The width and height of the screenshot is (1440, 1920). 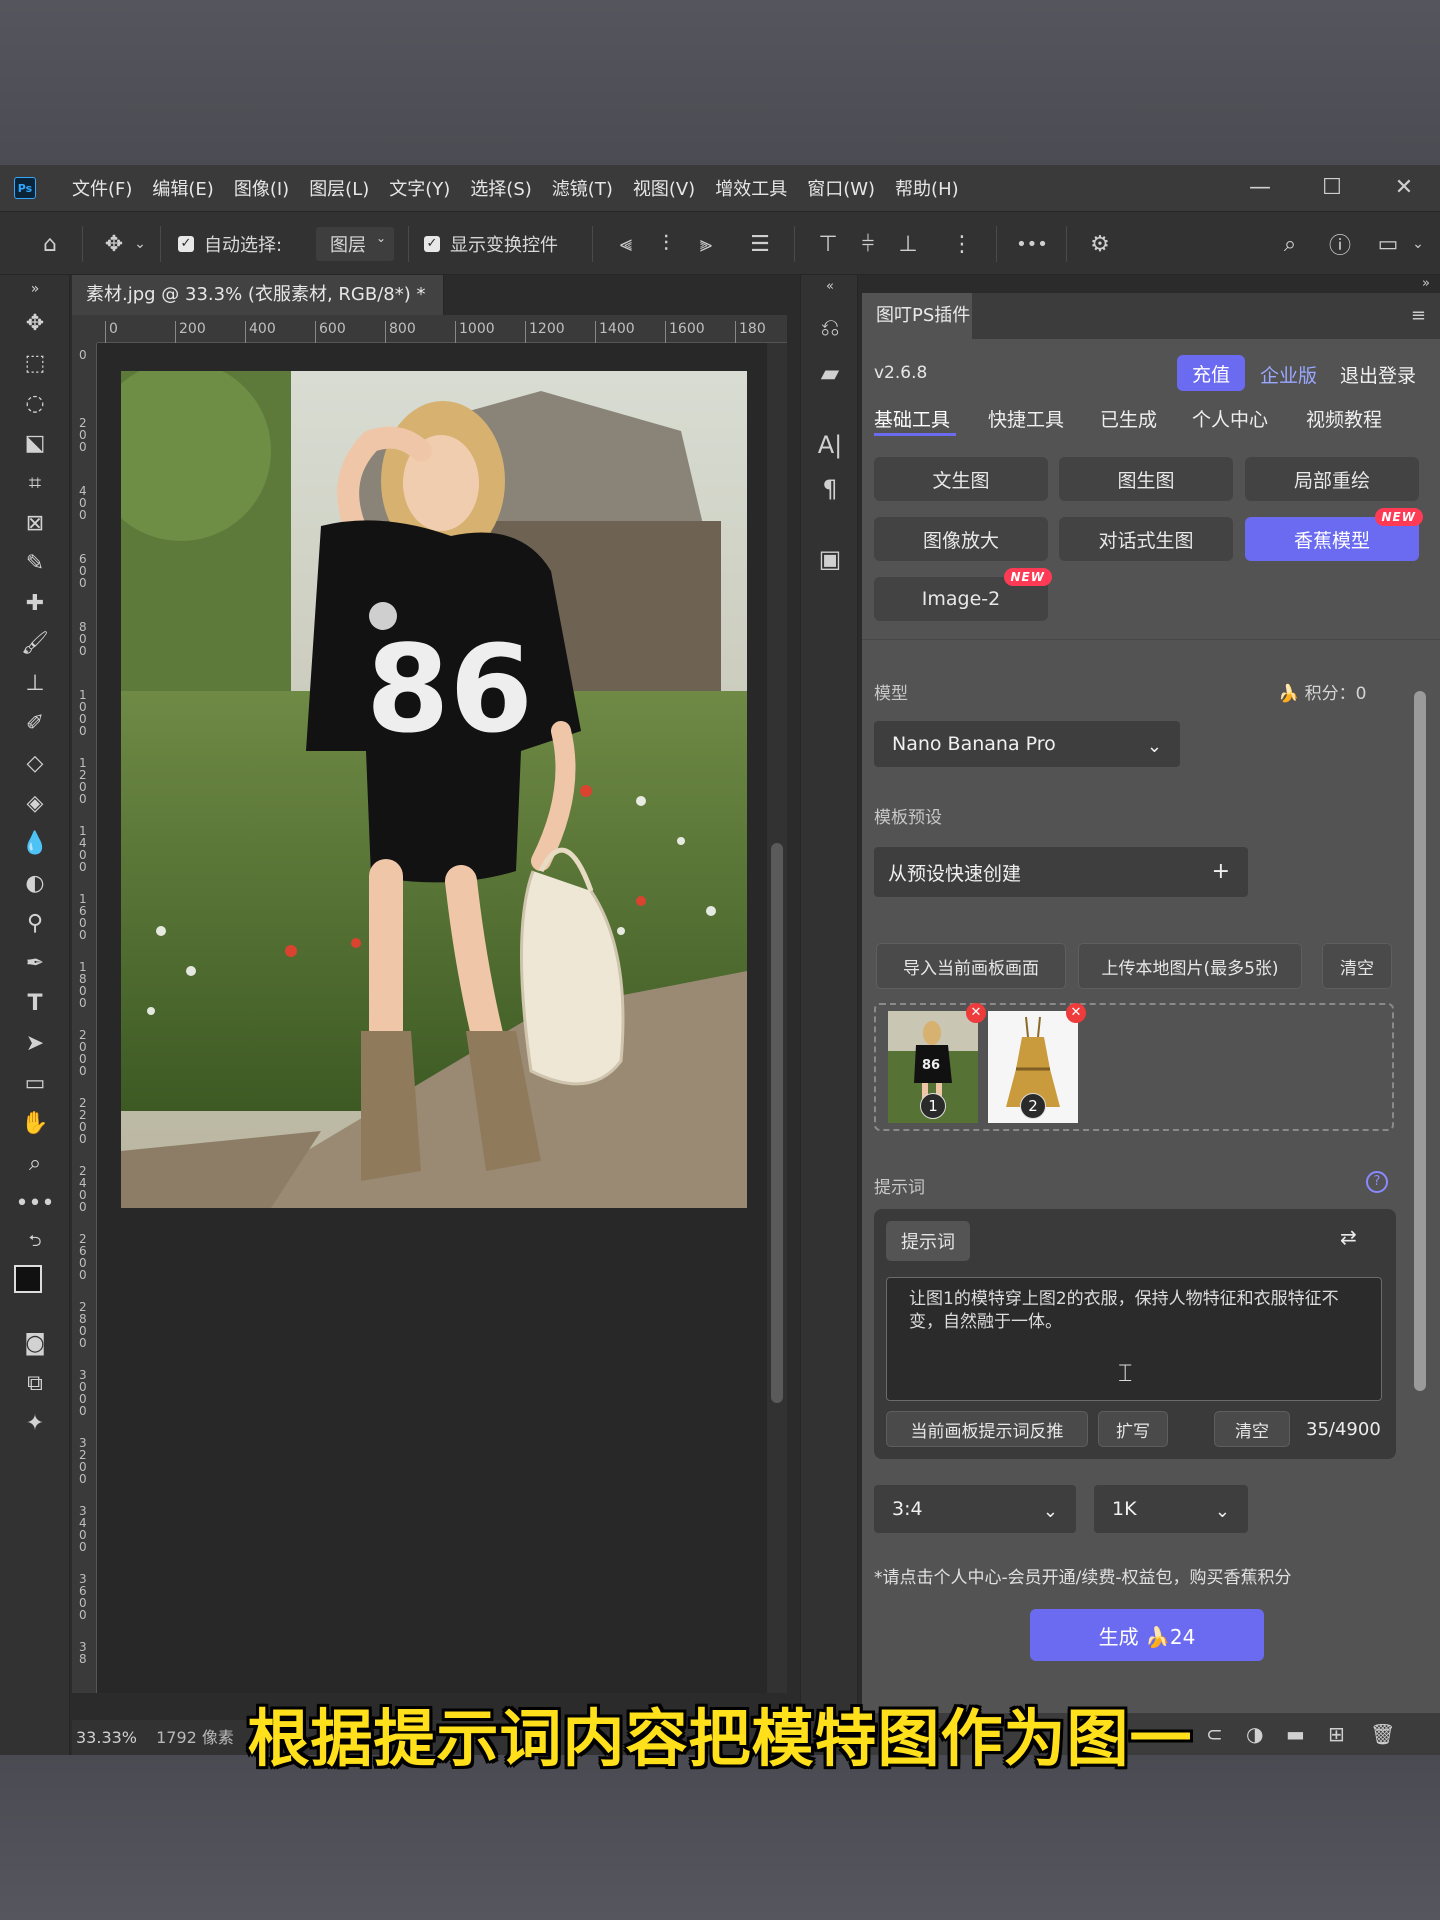 I want to click on hand-tool-icon: ✋, so click(x=35, y=1123).